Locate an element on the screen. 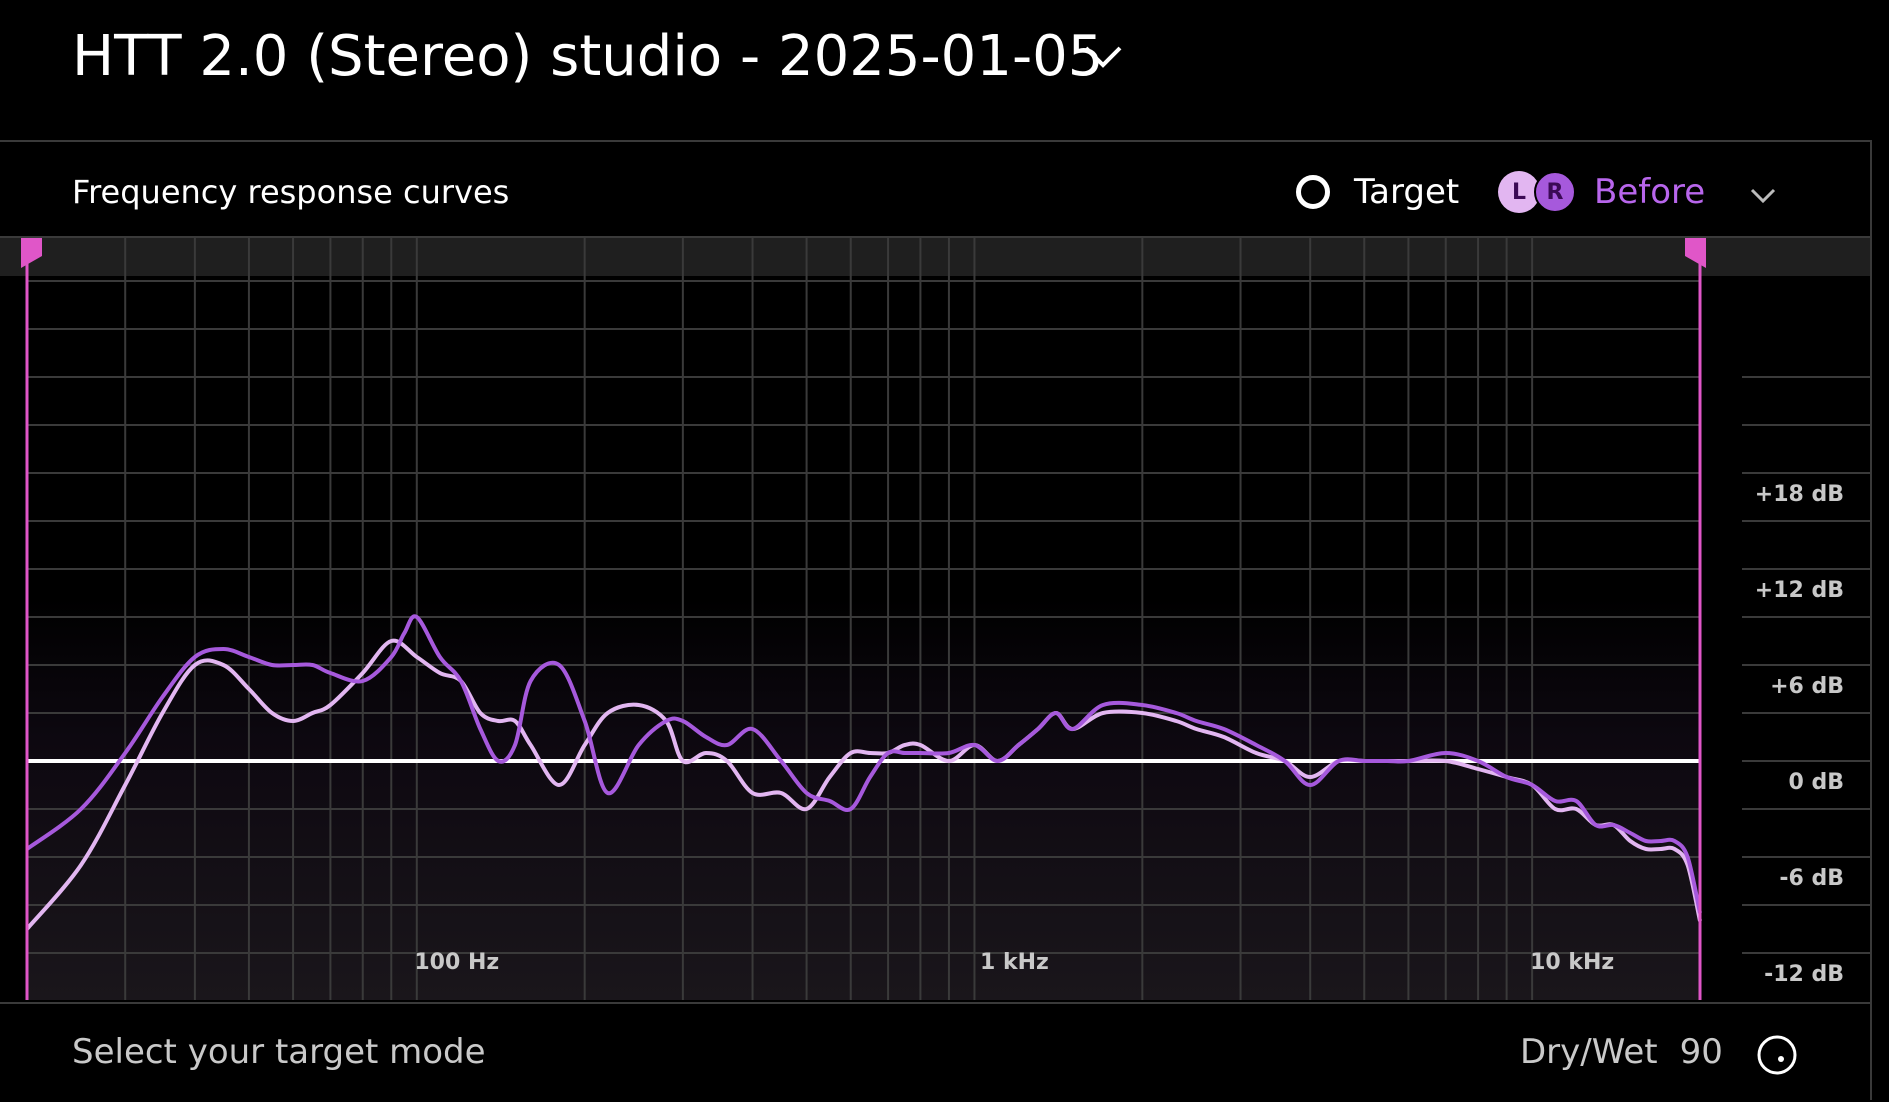 The height and width of the screenshot is (1102, 1889). panel-title: Frequency response curves is located at coordinates (291, 192).